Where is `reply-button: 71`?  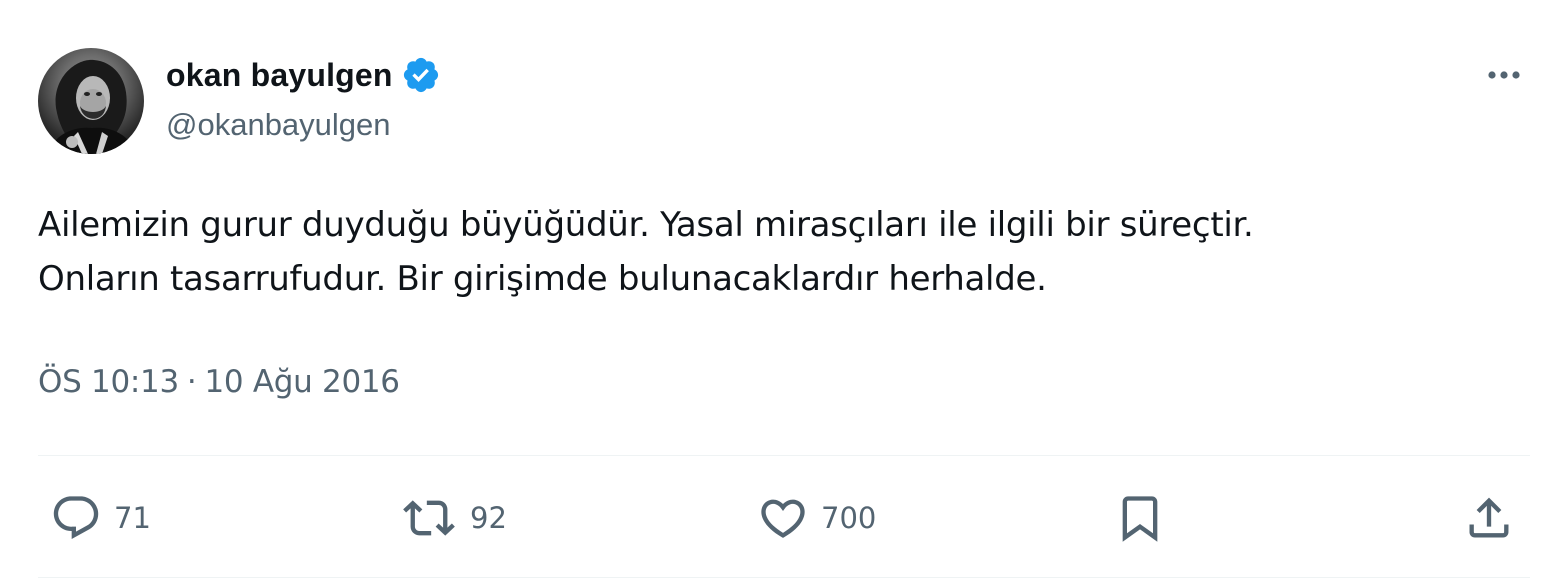
reply-button: 71 is located at coordinates (100, 518).